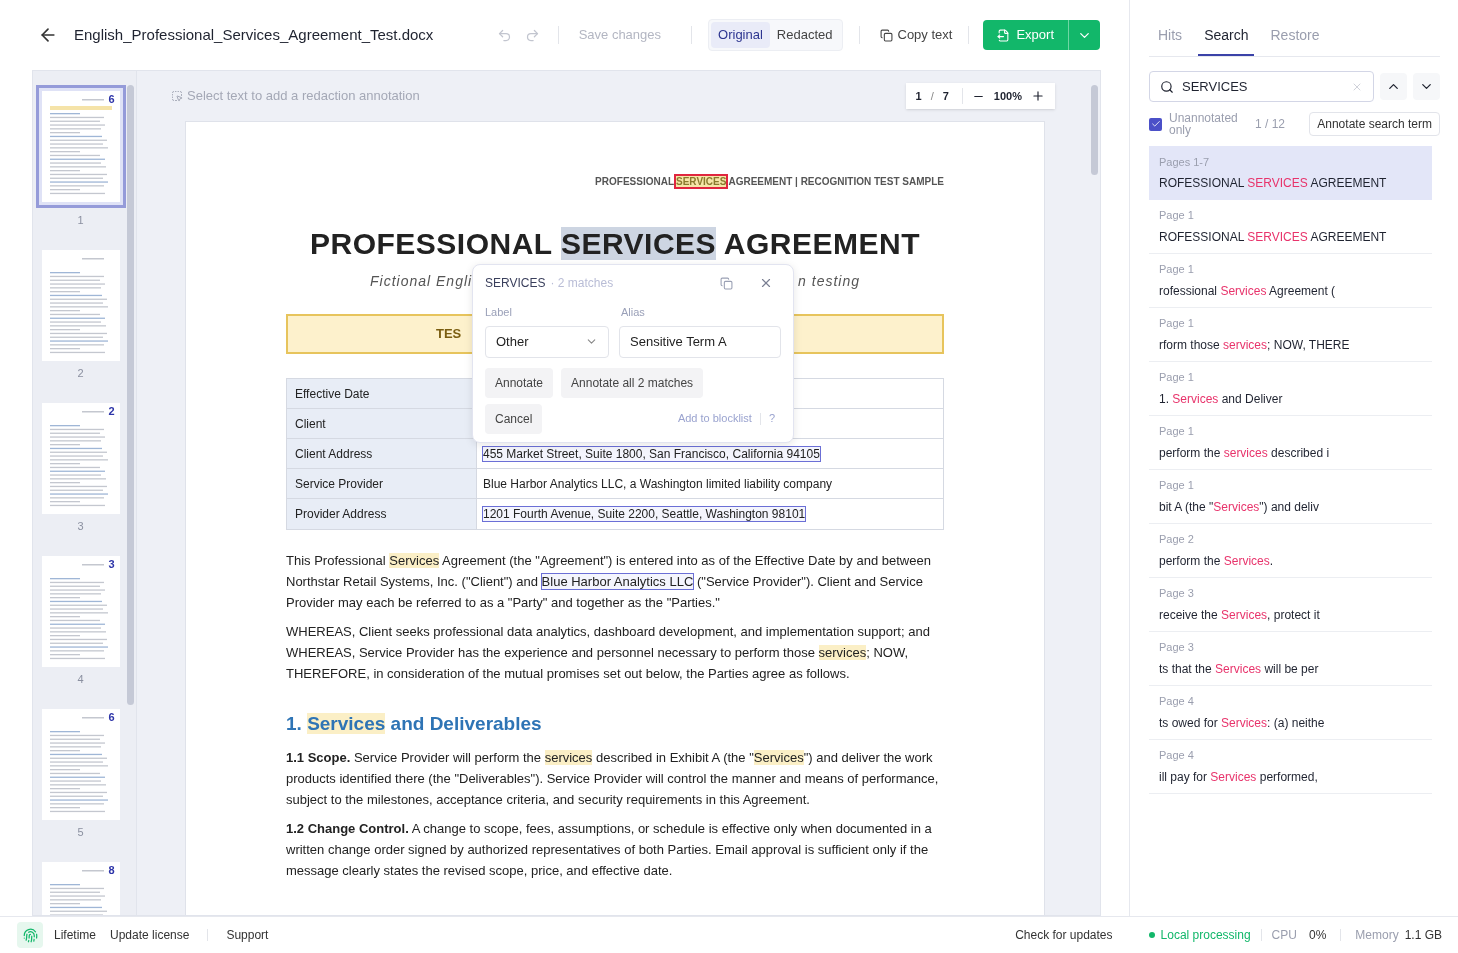 This screenshot has height=953, width=1458. What do you see at coordinates (1317, 935) in the screenshot?
I see `cpu-value: 0%` at bounding box center [1317, 935].